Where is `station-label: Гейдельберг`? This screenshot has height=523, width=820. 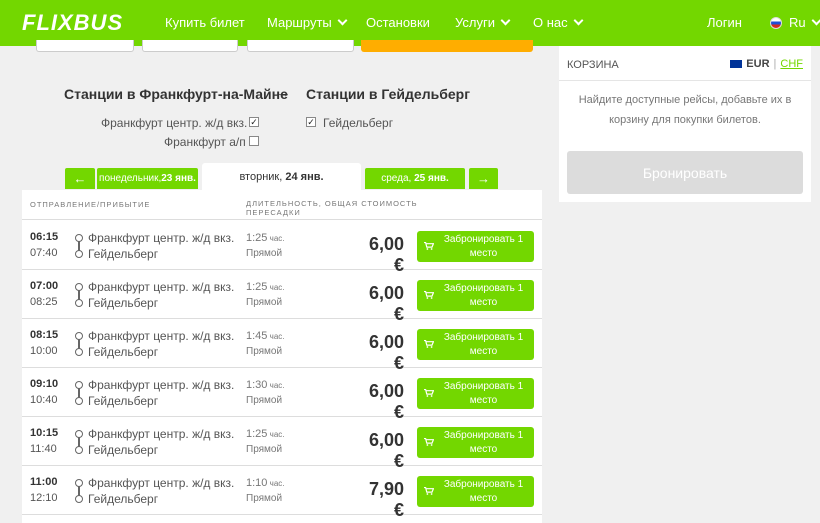 station-label: Гейдельберг is located at coordinates (358, 123).